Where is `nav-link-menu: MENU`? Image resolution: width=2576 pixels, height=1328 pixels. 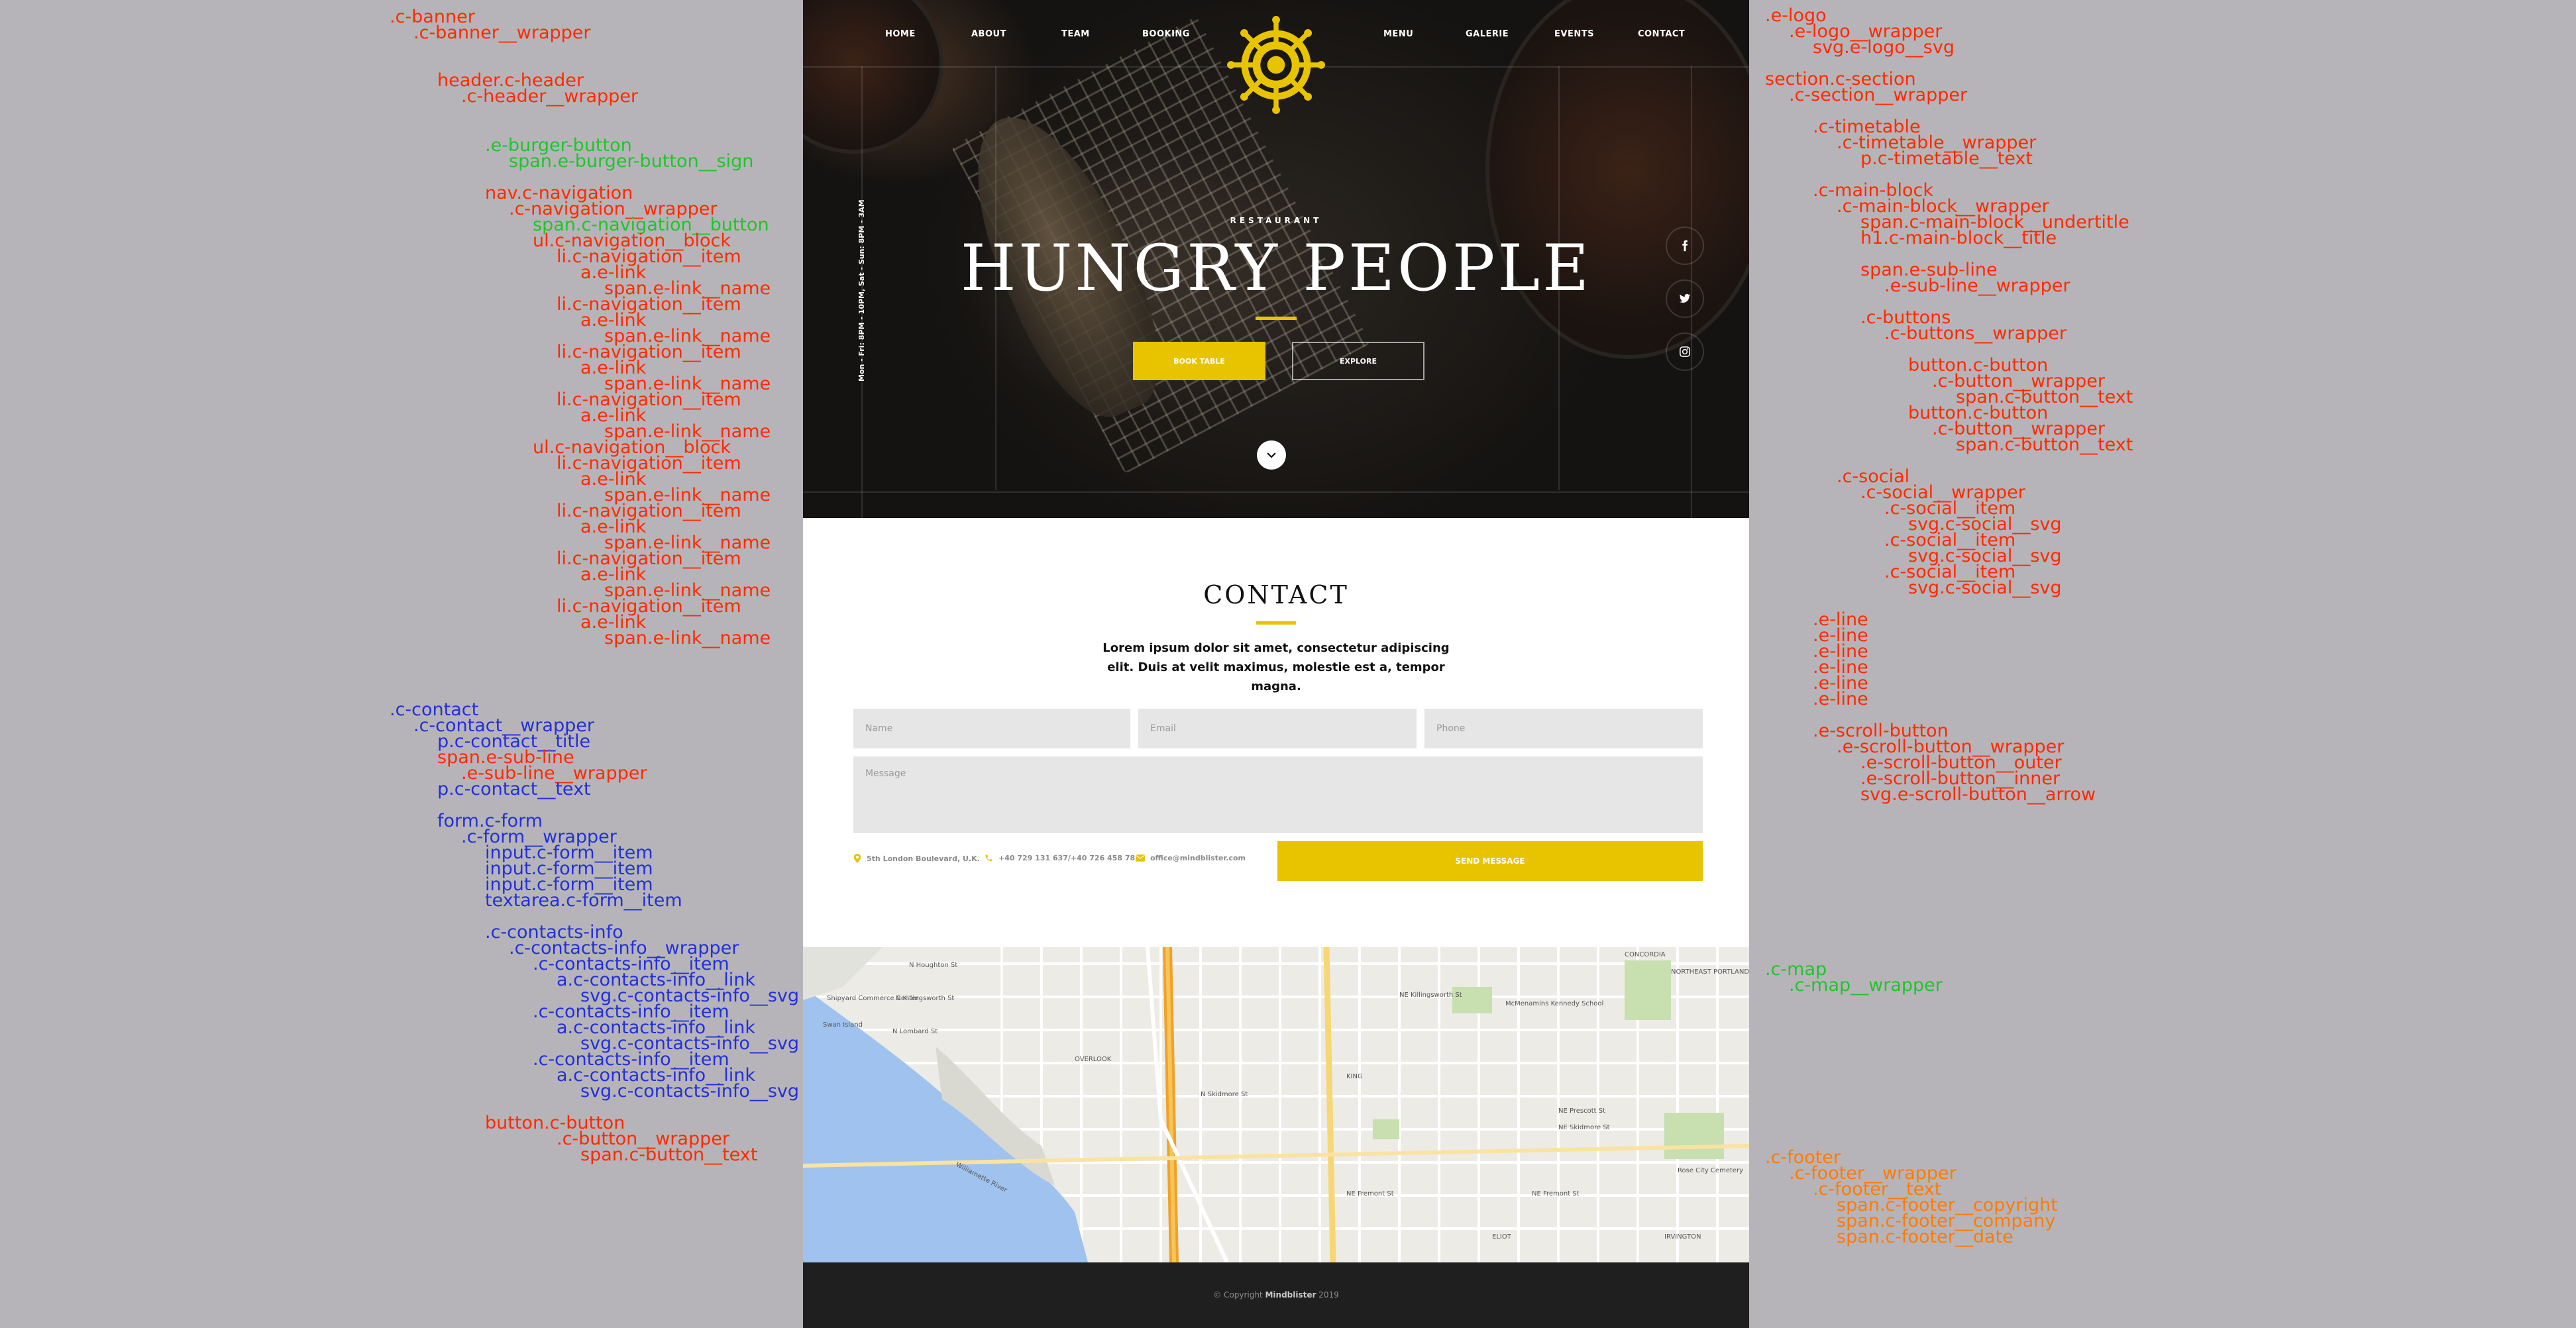
nav-link-menu: MENU is located at coordinates (1398, 34).